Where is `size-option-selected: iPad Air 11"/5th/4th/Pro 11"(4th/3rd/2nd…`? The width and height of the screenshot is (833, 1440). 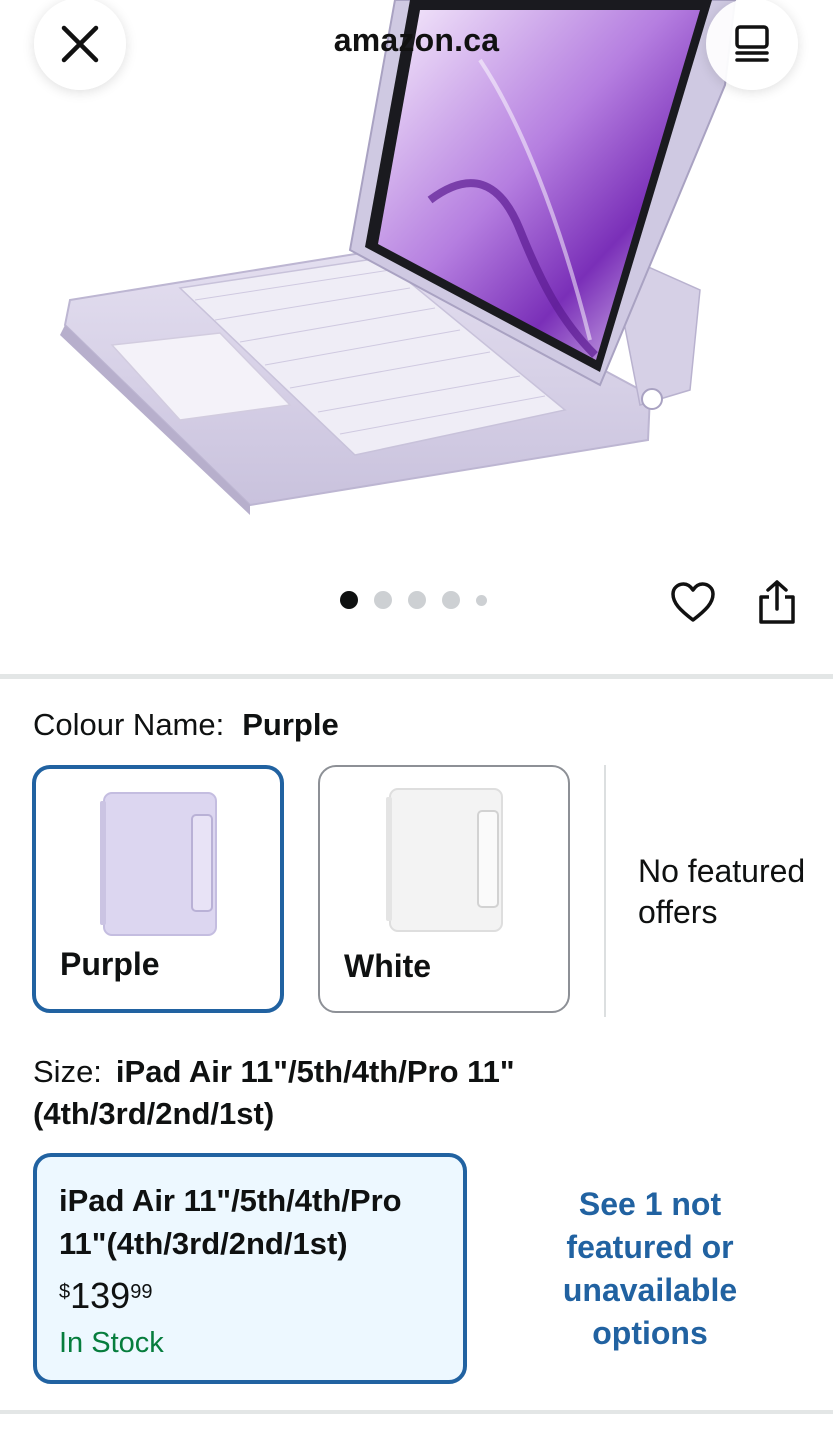 size-option-selected: iPad Air 11"/5th/4th/Pro 11"(4th/3rd/2nd… is located at coordinates (250, 1268).